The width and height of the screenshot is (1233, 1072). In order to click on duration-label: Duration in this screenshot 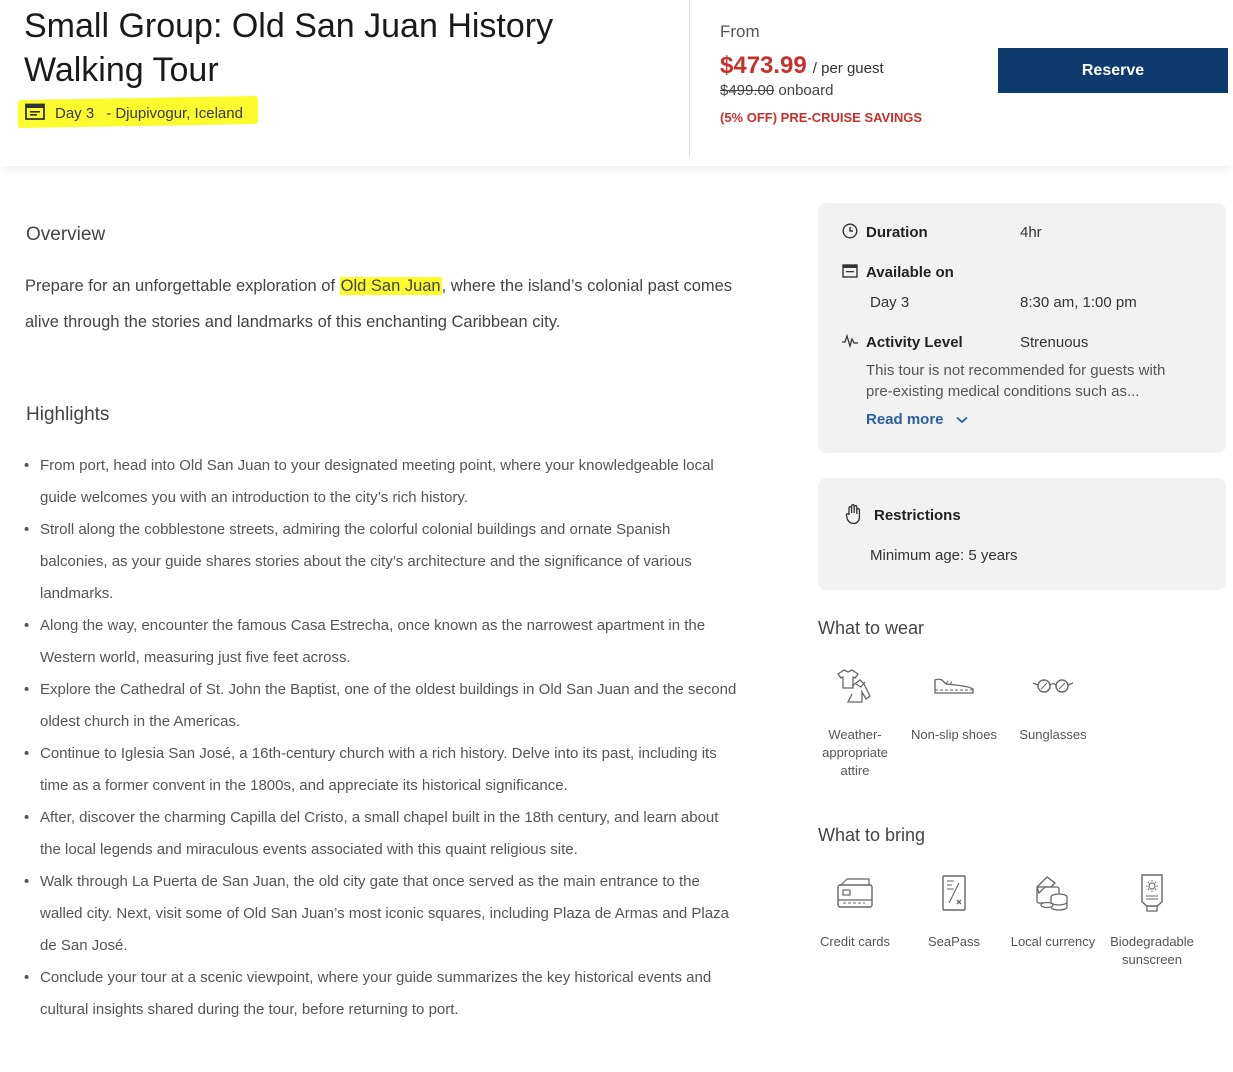, I will do `click(897, 232)`.